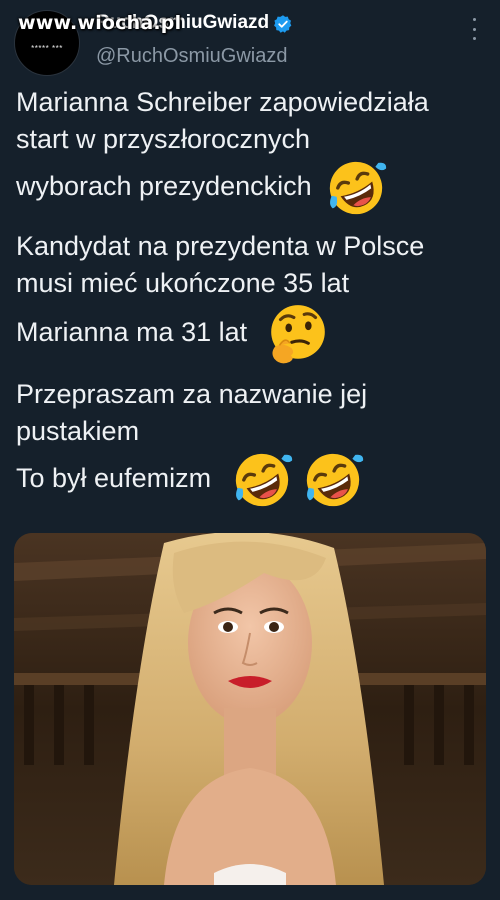 This screenshot has width=500, height=900. I want to click on avatar-stars: ***** ***, so click(47, 48).